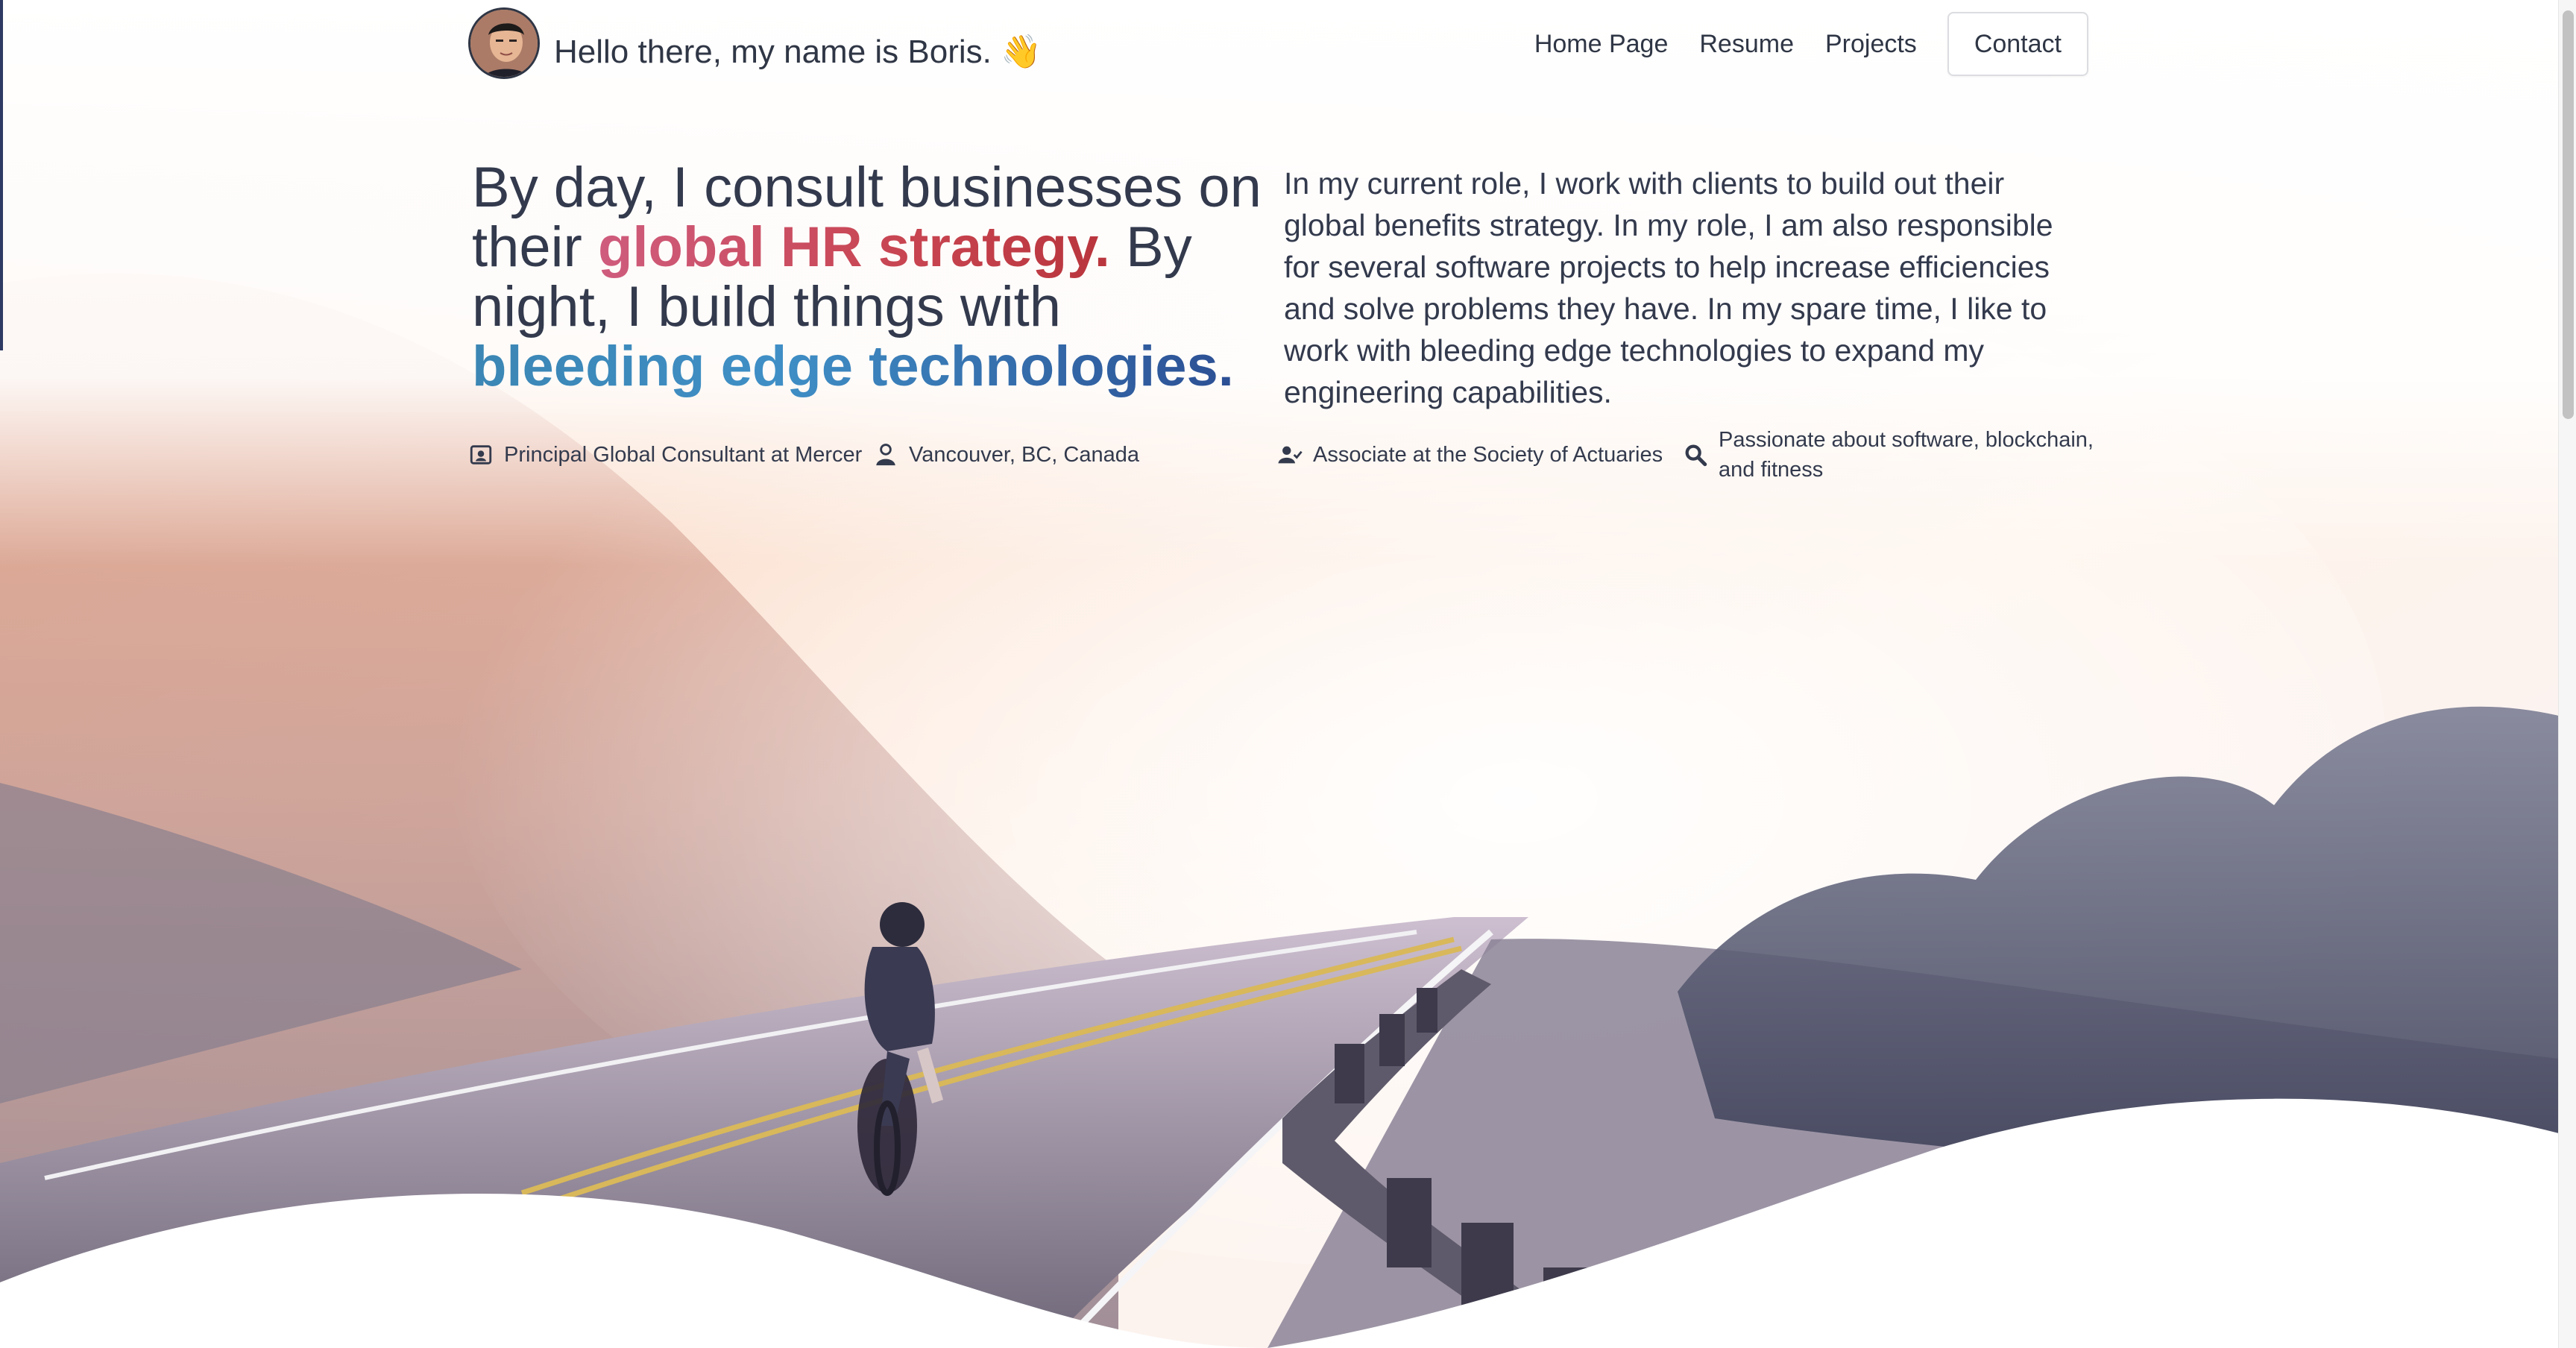  What do you see at coordinates (853, 247) in the screenshot?
I see `headline-highlight-hr-strategy: global HR strategy.` at bounding box center [853, 247].